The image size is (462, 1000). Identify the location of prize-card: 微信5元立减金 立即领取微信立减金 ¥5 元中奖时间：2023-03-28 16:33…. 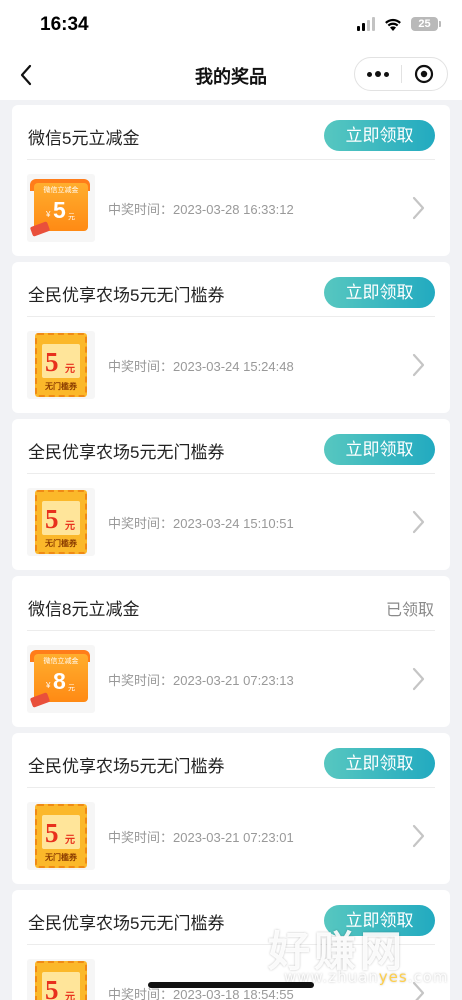
(231, 180).